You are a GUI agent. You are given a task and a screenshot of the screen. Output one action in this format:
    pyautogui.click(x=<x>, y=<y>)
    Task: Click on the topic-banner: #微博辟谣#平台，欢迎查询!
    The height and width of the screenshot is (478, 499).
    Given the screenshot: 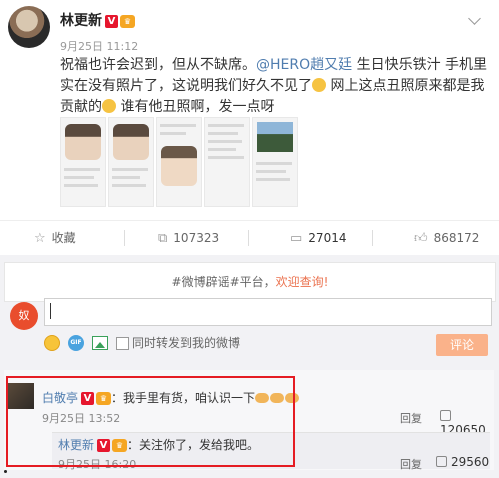 What is the action you would take?
    pyautogui.click(x=250, y=282)
    